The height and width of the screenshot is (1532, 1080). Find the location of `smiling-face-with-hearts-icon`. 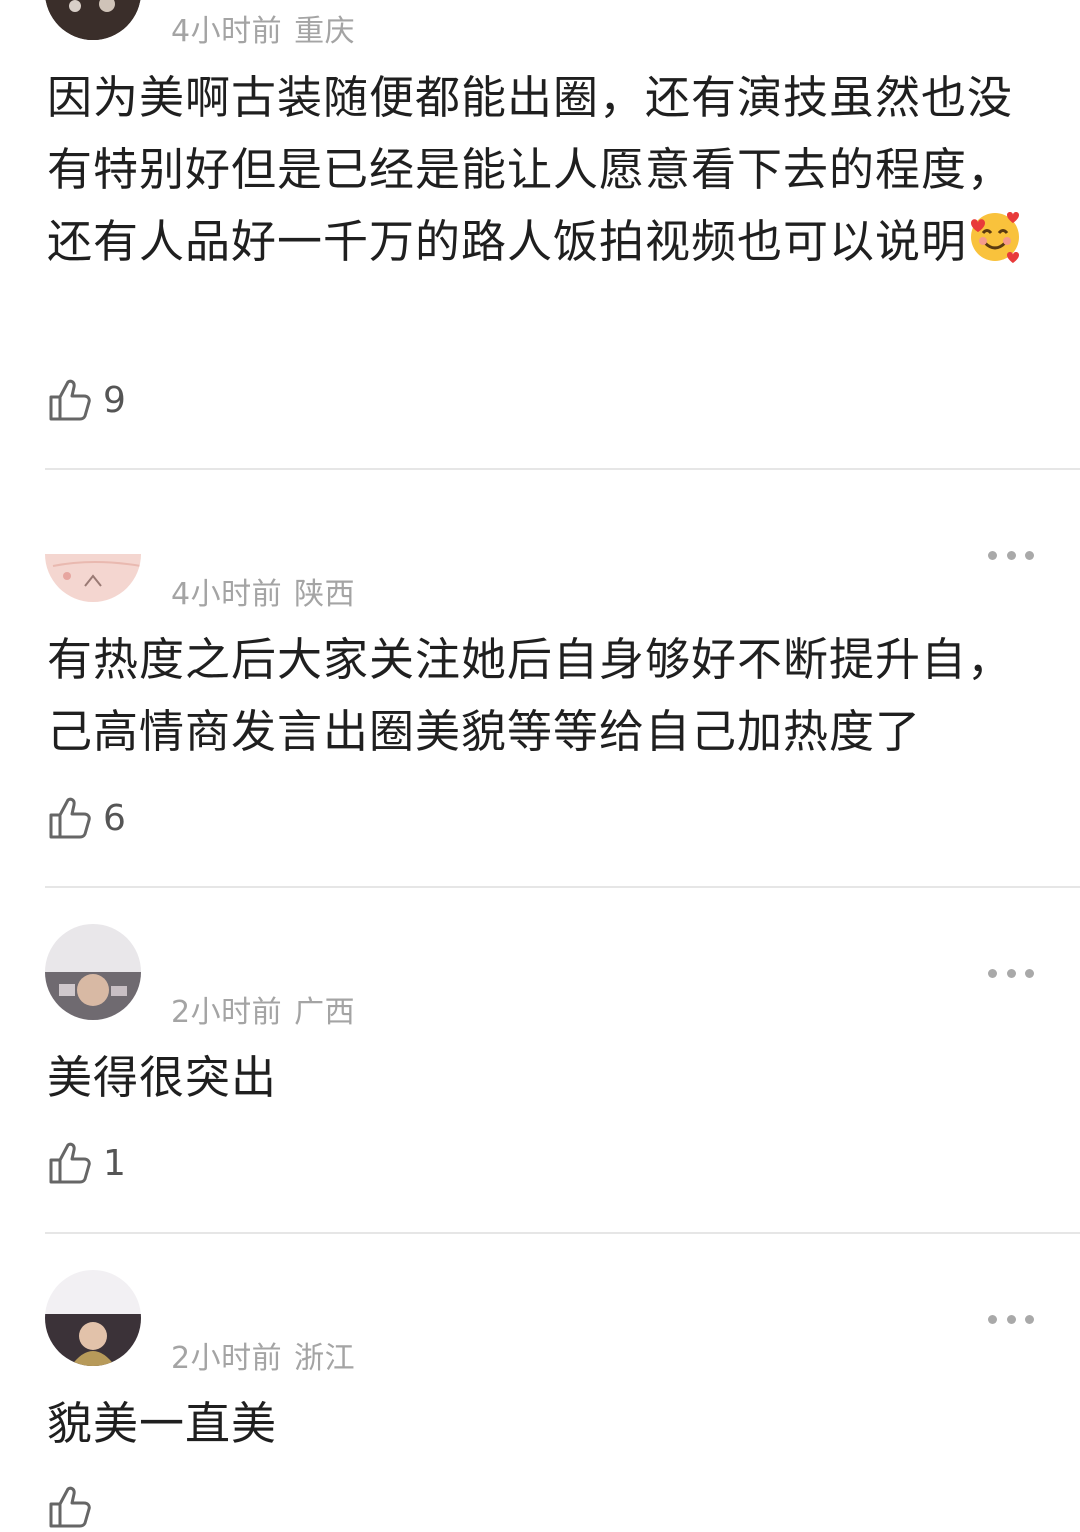

smiling-face-with-hearts-icon is located at coordinates (995, 237).